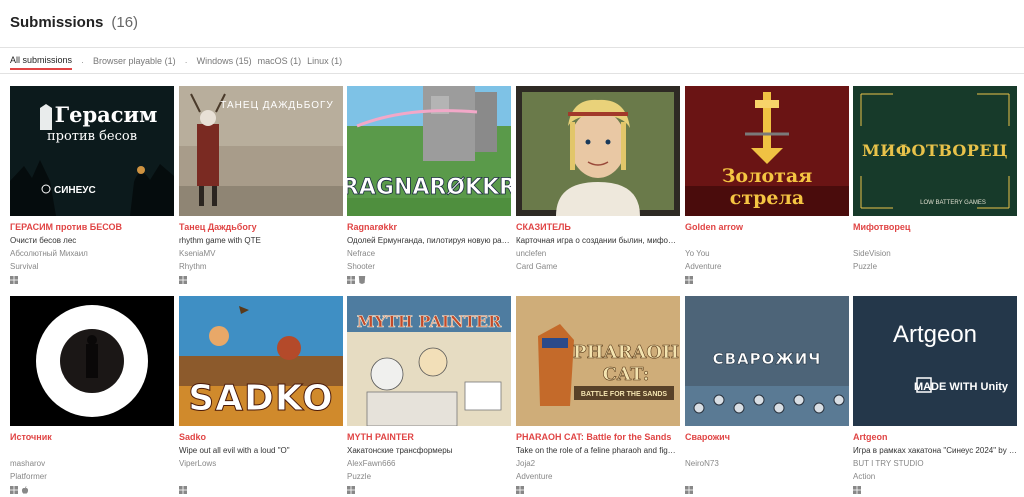 The height and width of the screenshot is (497, 1024). Describe the element at coordinates (767, 254) in the screenshot. I see `game-author: Yo You` at that location.